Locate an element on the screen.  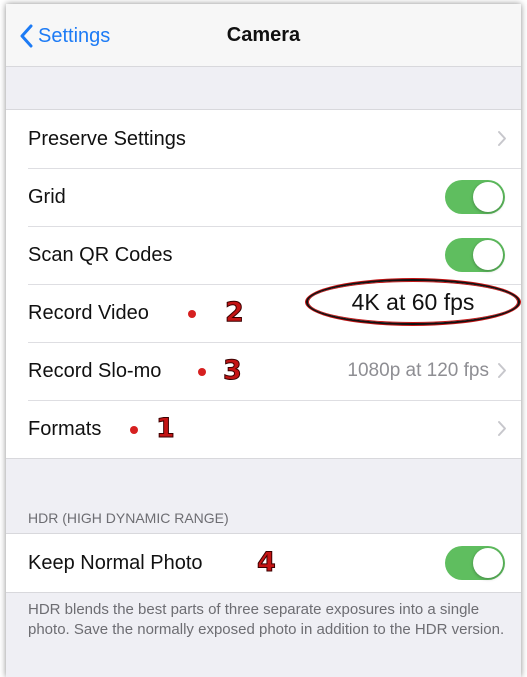
hdr-settings-group: Keep Normal Photo 4 is located at coordinates (263, 563).